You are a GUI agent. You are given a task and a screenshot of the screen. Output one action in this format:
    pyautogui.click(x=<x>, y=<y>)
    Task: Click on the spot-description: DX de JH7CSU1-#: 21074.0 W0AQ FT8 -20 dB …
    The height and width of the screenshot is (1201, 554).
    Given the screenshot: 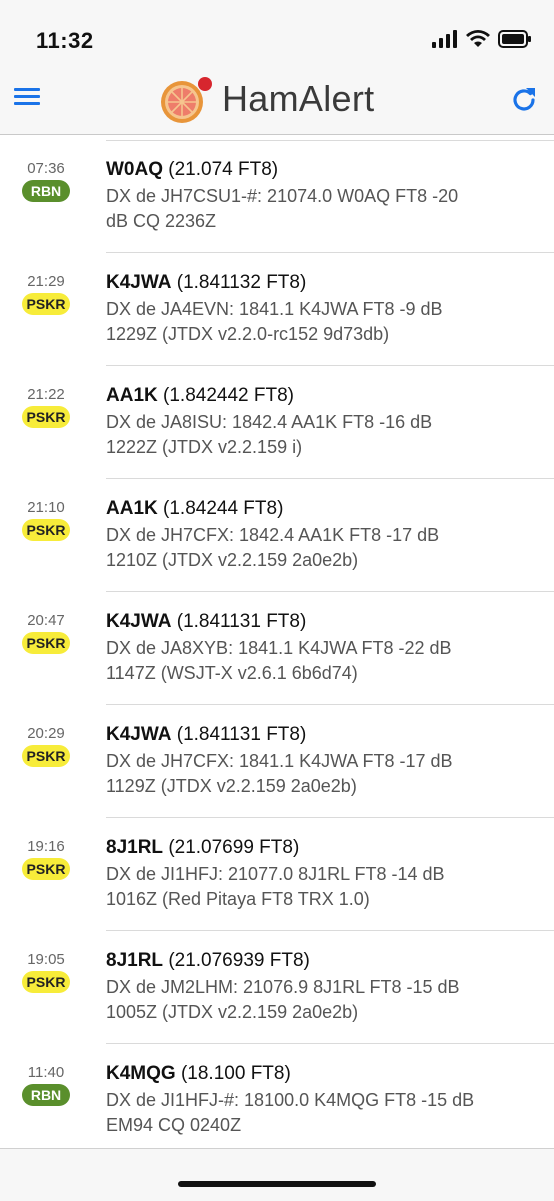 What is the action you would take?
    pyautogui.click(x=325, y=209)
    